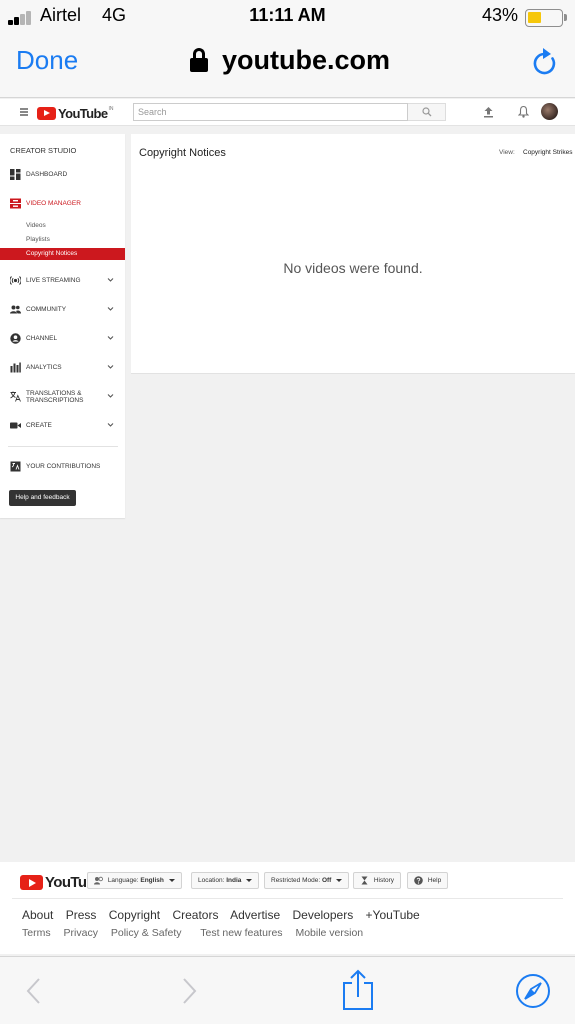  Describe the element at coordinates (62, 467) in the screenshot. I see `sidebar-item-your-contributions: YOUR CONTRIBUTIONS` at that location.